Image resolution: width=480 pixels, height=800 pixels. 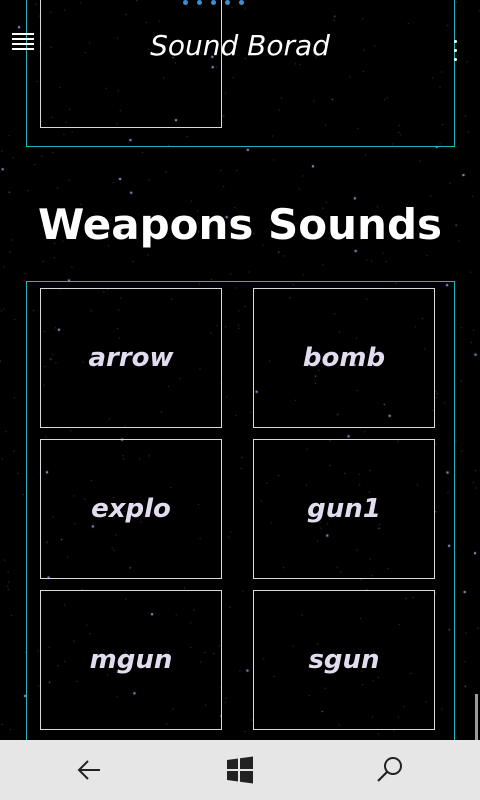 What do you see at coordinates (456, 52) in the screenshot?
I see `more-vertical-icon` at bounding box center [456, 52].